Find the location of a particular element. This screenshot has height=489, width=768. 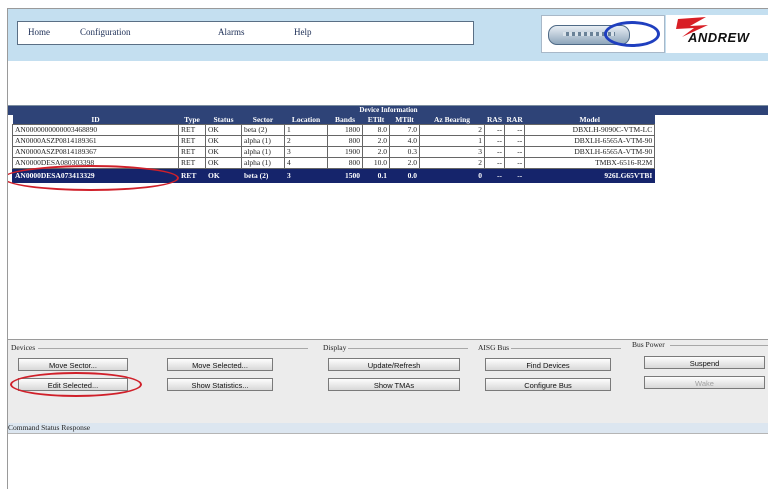

table-cell: 4 is located at coordinates (306, 163).